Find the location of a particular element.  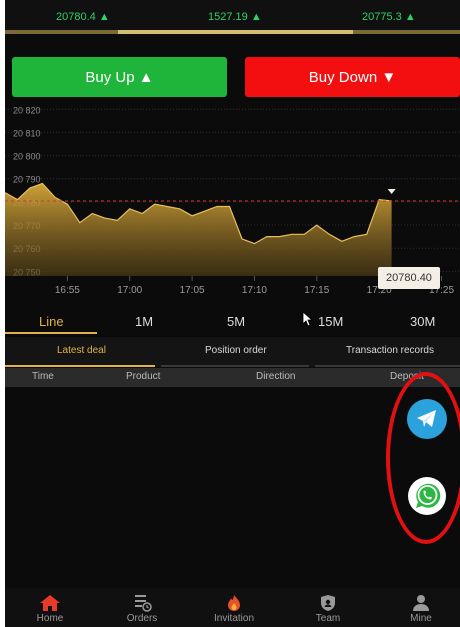

nav-home: Home is located at coordinates (50, 608).